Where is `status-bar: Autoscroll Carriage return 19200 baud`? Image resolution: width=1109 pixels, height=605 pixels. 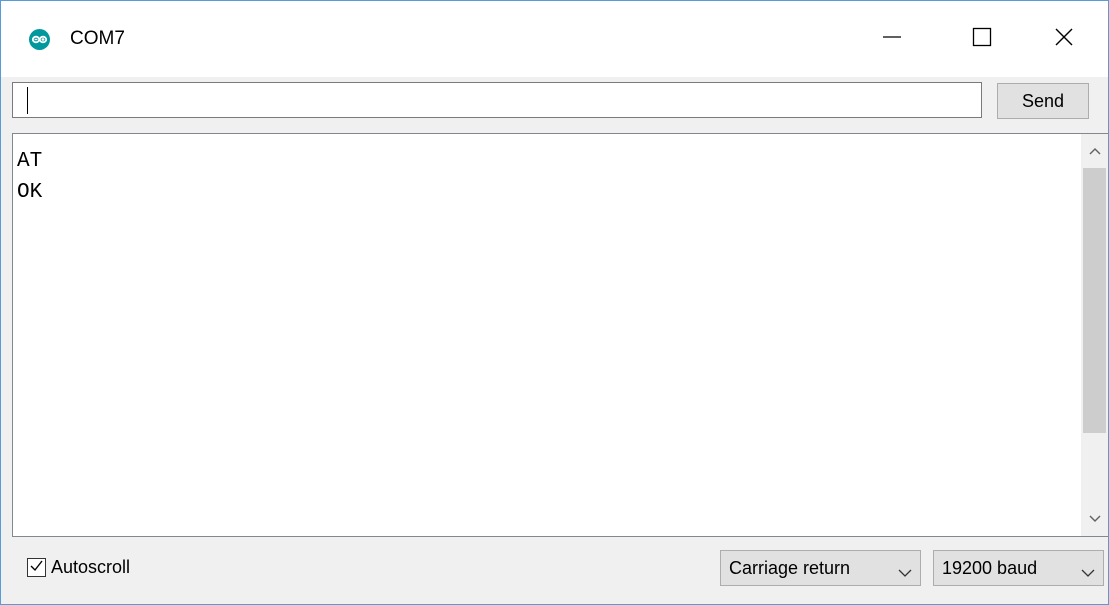
status-bar: Autoscroll Carriage return 19200 baud is located at coordinates (554, 572).